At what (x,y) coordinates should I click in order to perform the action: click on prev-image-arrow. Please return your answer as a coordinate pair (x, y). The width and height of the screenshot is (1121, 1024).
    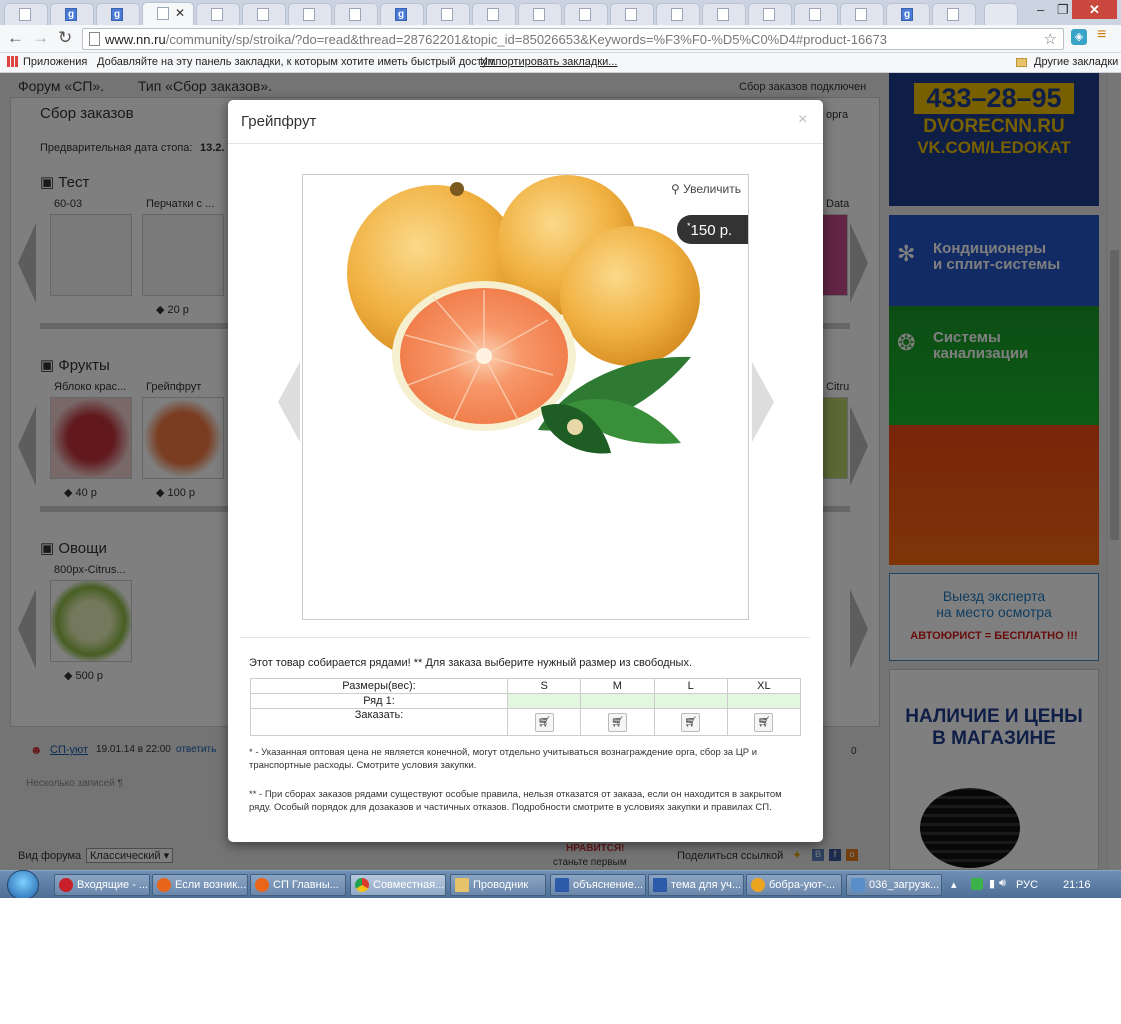
    Looking at the image, I should click on (289, 402).